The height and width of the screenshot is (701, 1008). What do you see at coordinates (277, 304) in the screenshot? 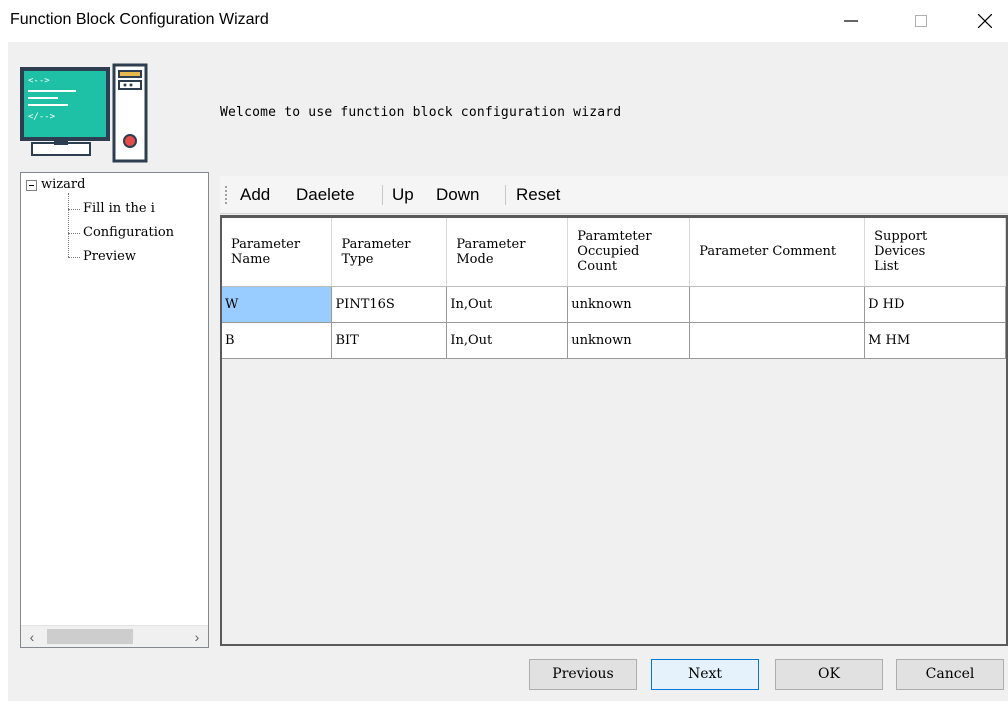
I see `cell-parameter-name: W` at bounding box center [277, 304].